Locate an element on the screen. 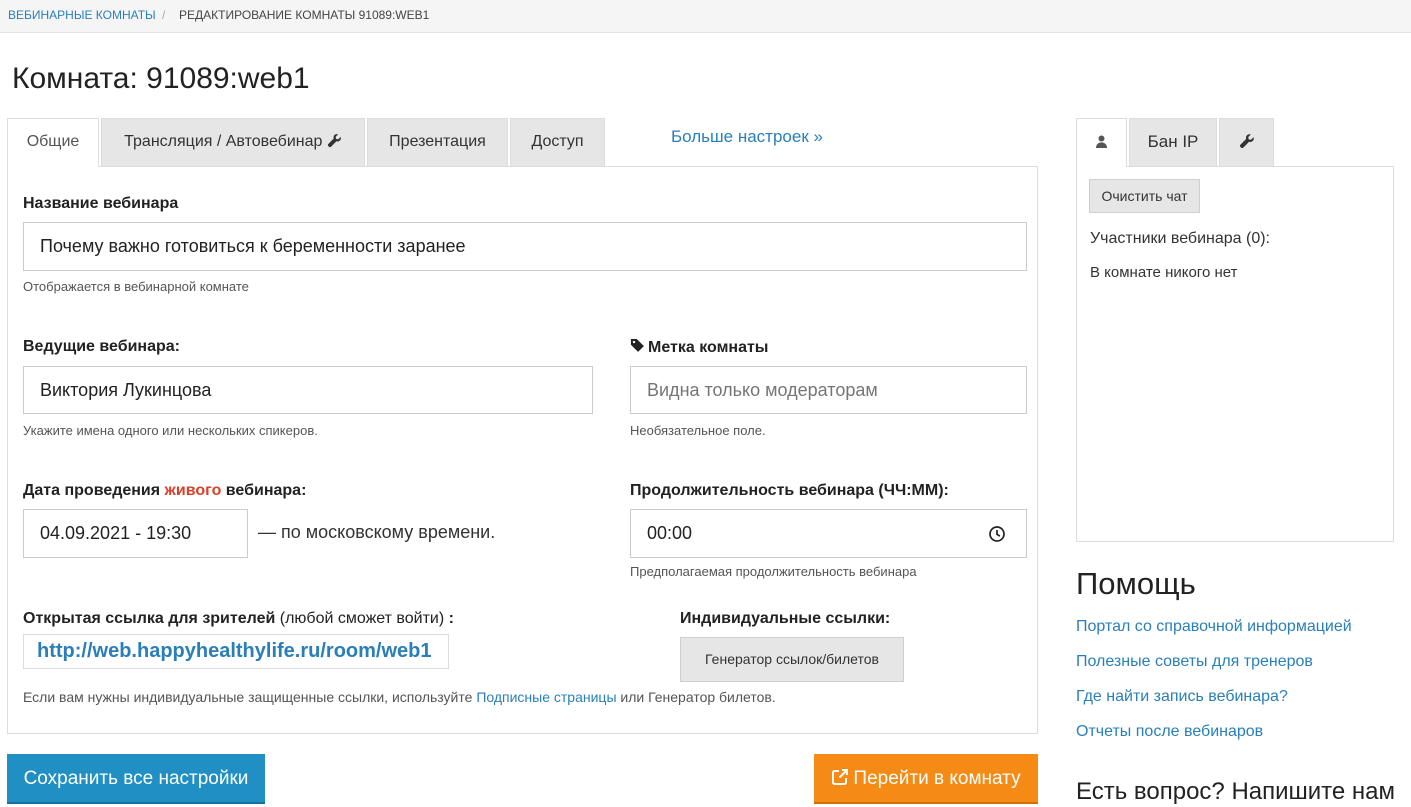 Image resolution: width=1411 pixels, height=807 pixels. webinar-name-label: Название вебинара is located at coordinates (101, 203).